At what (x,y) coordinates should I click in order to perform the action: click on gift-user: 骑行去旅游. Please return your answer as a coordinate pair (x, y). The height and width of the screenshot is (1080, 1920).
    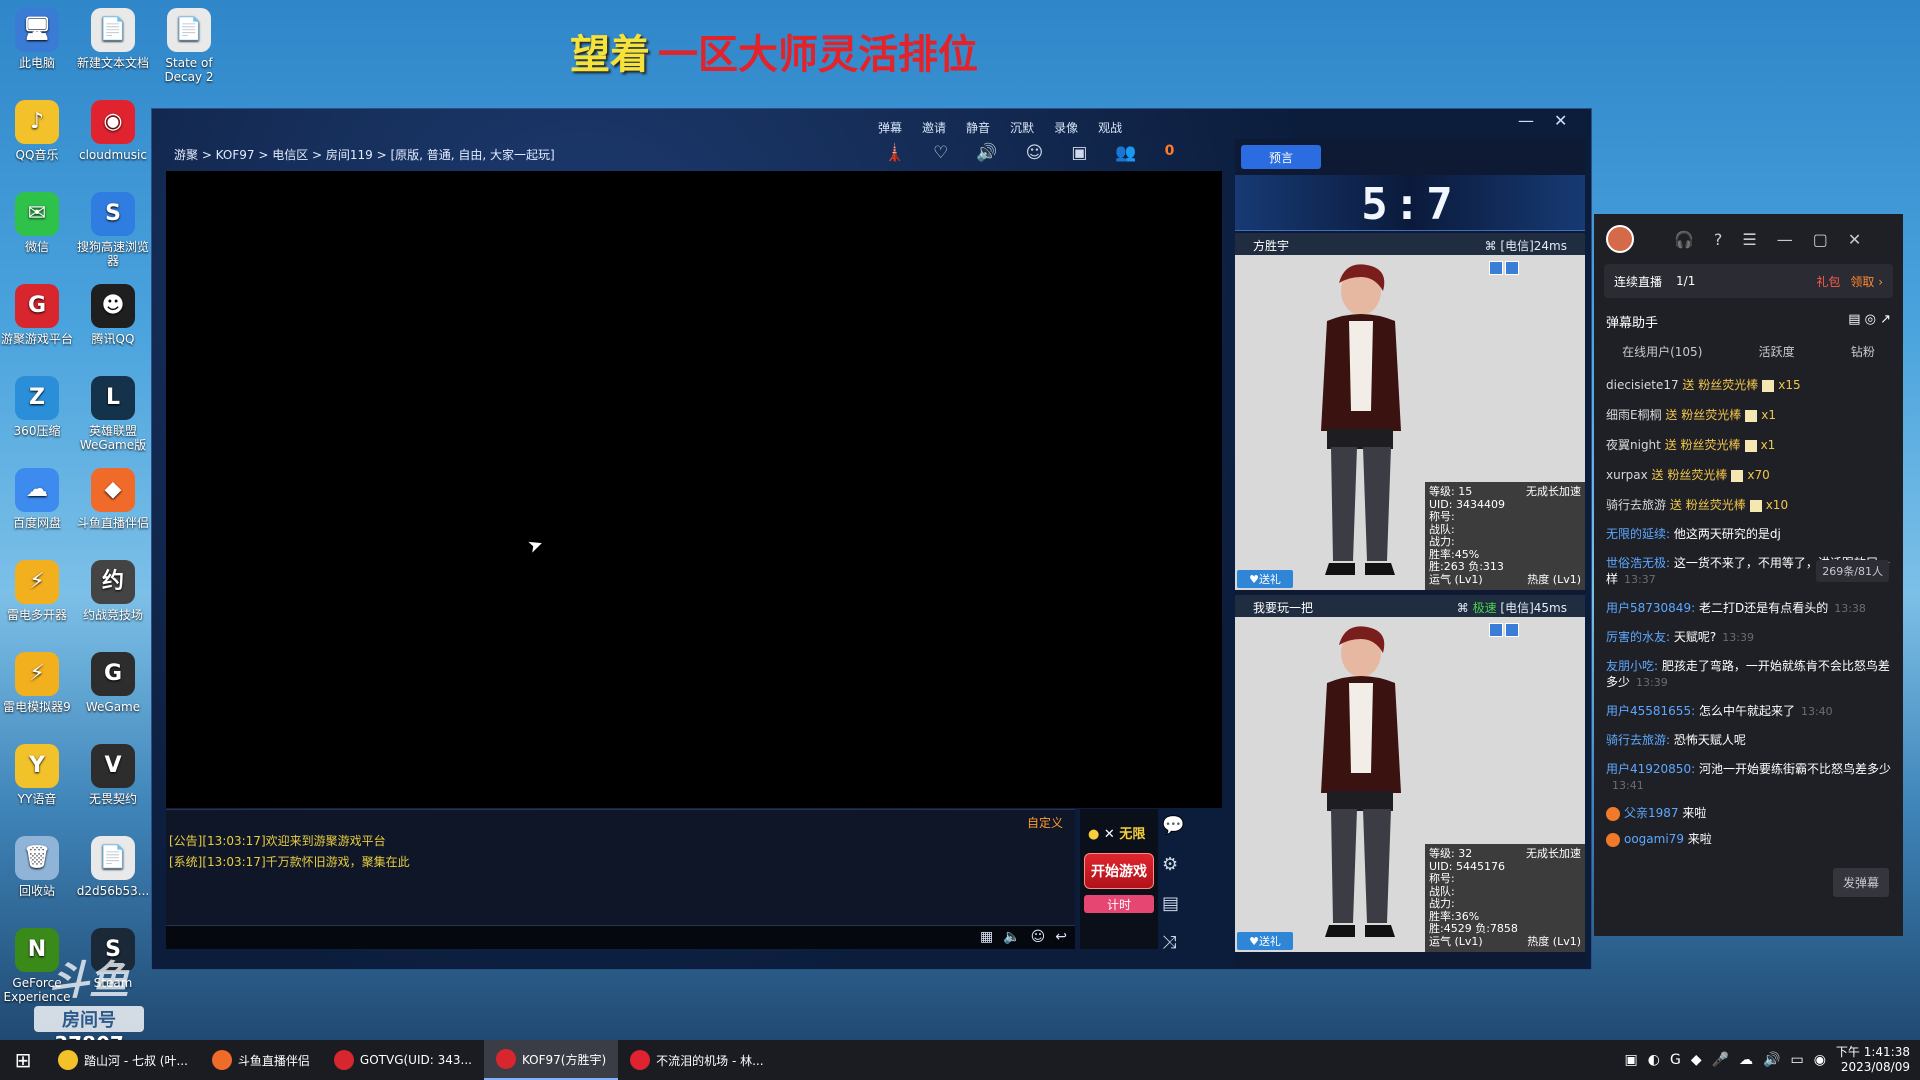
    Looking at the image, I should click on (1636, 505).